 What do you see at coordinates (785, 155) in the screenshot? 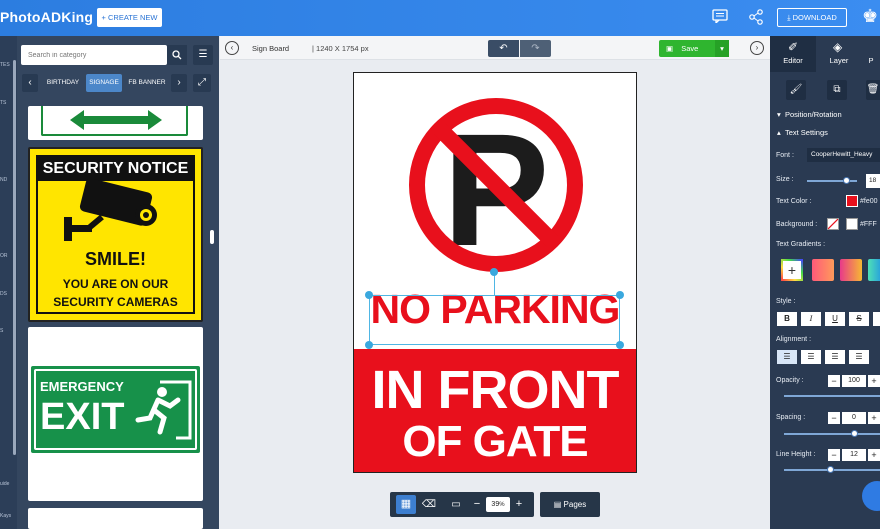
I see `font-label: Font :` at bounding box center [785, 155].